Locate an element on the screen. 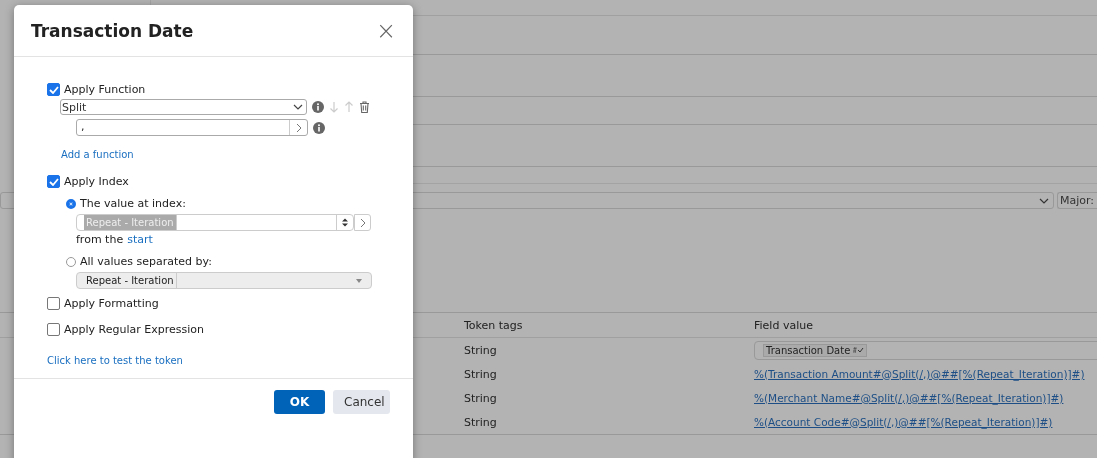 The image size is (1097, 458). function-select: Split is located at coordinates (183, 107).